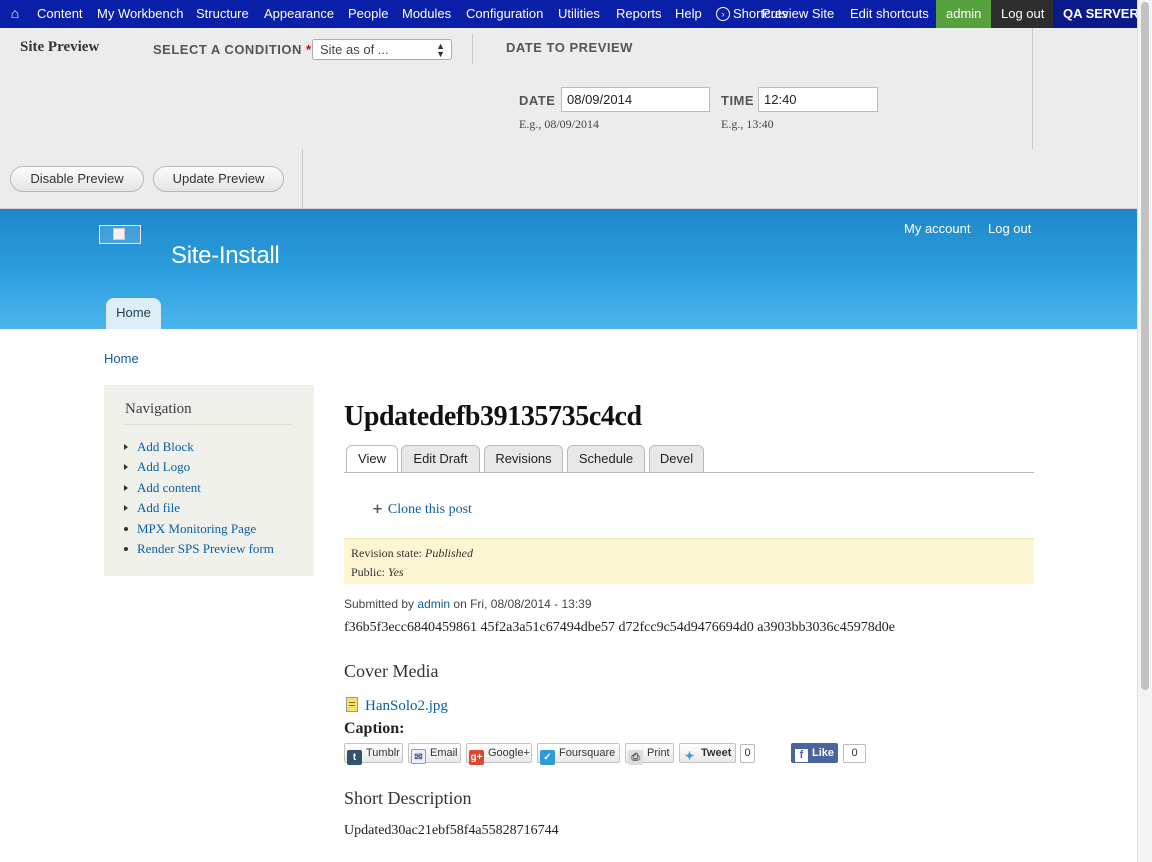 This screenshot has height=862, width=1152. What do you see at coordinates (372, 459) in the screenshot?
I see `tab-view: View` at bounding box center [372, 459].